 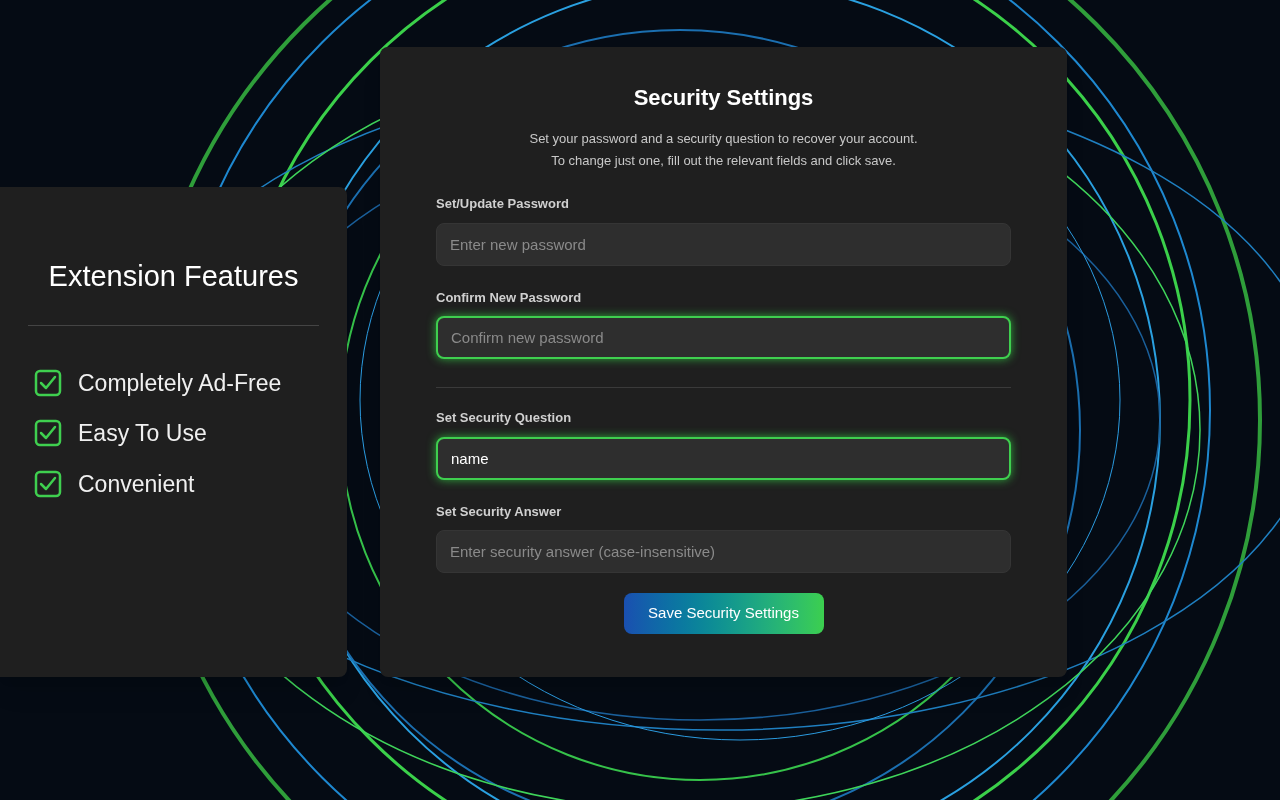 What do you see at coordinates (723, 244) in the screenshot?
I see `input-field: Enter new password` at bounding box center [723, 244].